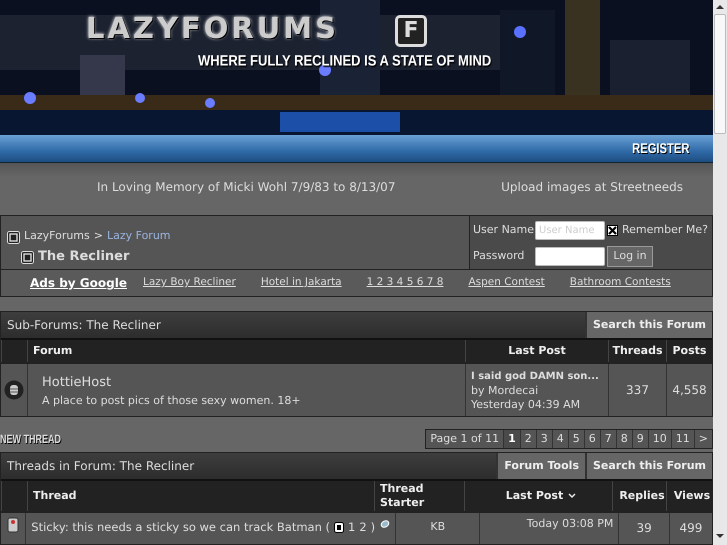 The width and height of the screenshot is (727, 545). I want to click on logo-badge: F, so click(411, 31).